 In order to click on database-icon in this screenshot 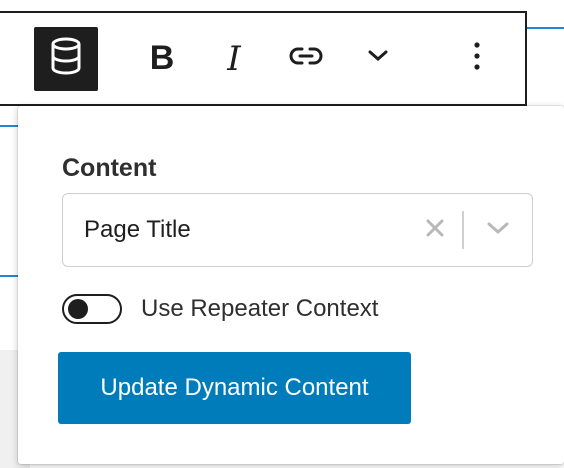, I will do `click(66, 58)`.